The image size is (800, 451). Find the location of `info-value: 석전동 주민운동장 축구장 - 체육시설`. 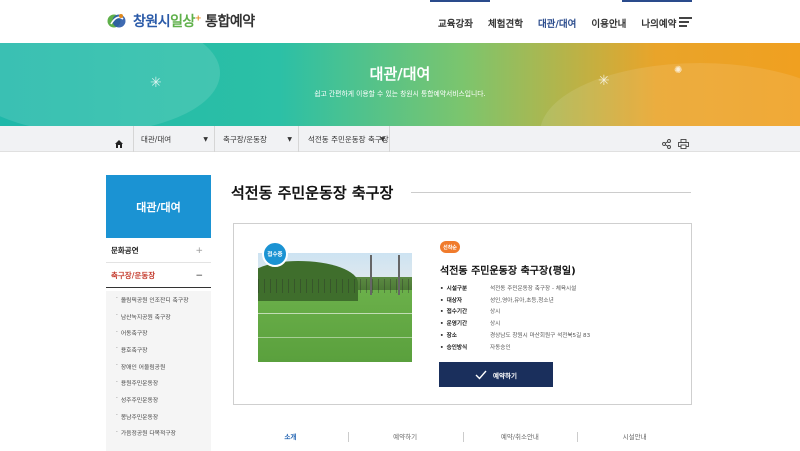

info-value: 석전동 주민운동장 축구장 - 체육시설 is located at coordinates (533, 288).